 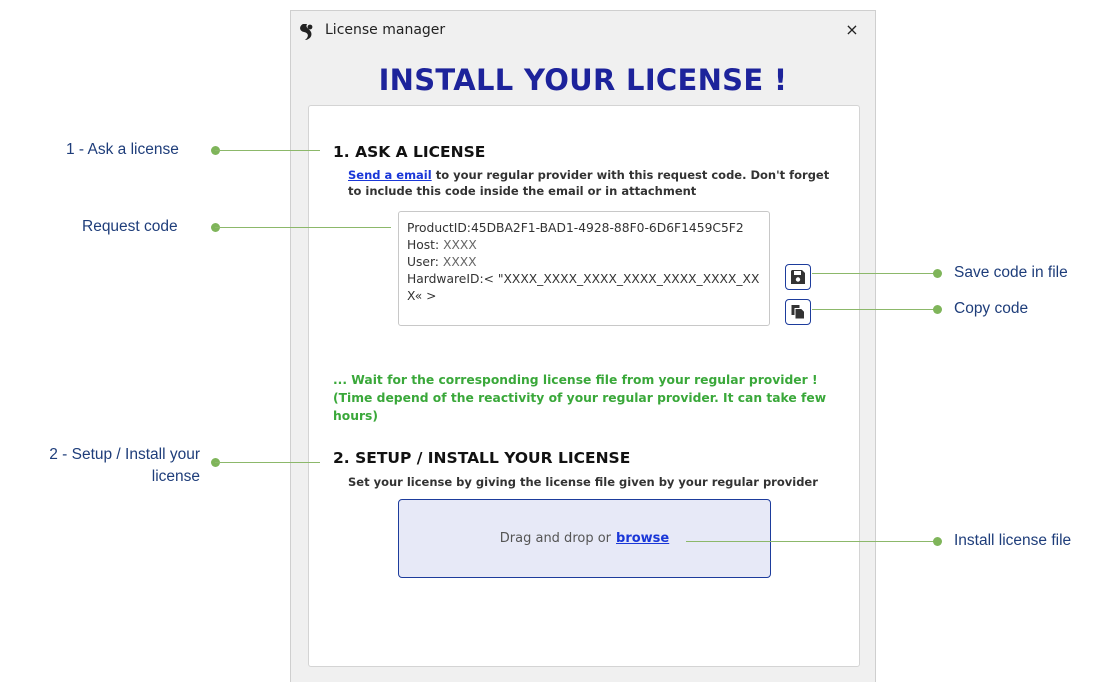 What do you see at coordinates (442, 245) in the screenshot?
I see `host-line: Host: XXXX` at bounding box center [442, 245].